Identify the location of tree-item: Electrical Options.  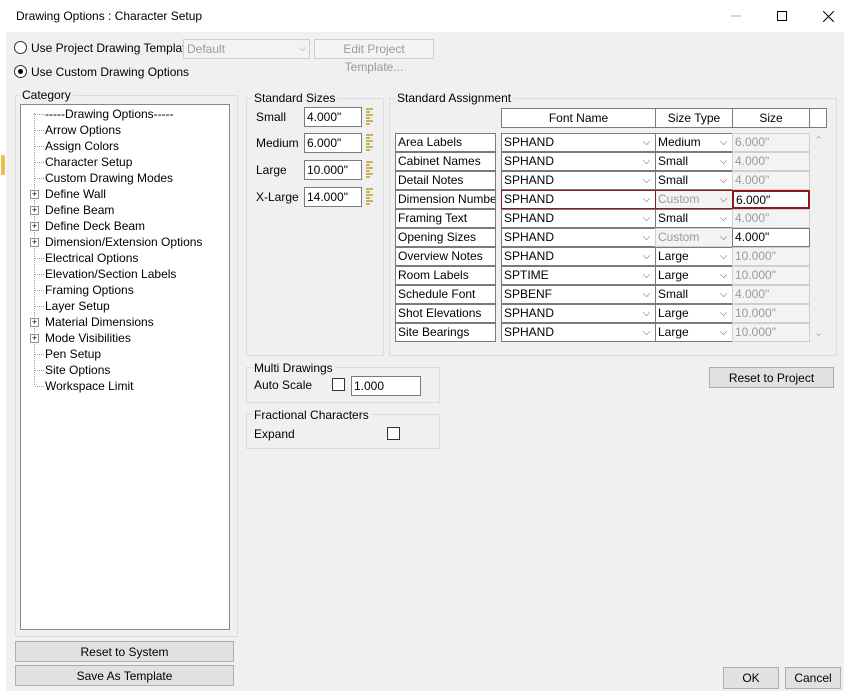
(125, 258).